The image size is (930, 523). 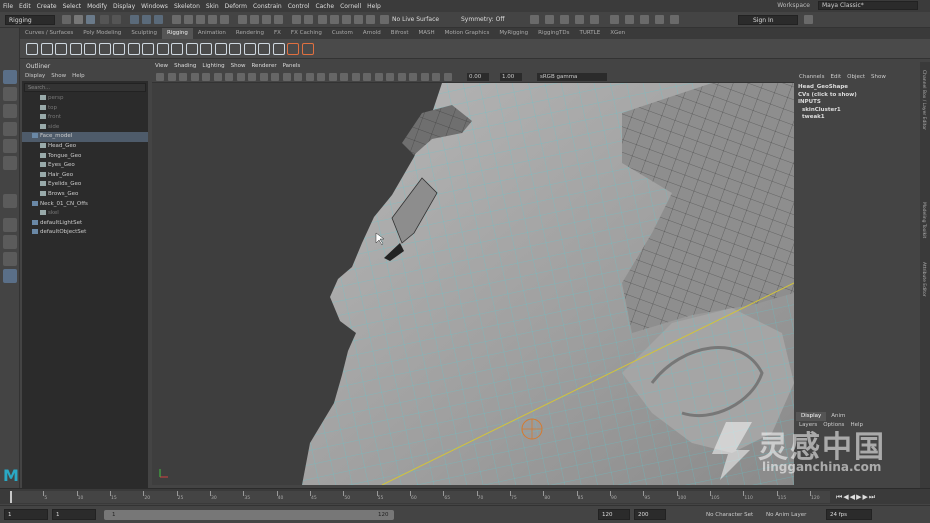 I want to click on outliner-layout-icon, so click(x=579, y=19).